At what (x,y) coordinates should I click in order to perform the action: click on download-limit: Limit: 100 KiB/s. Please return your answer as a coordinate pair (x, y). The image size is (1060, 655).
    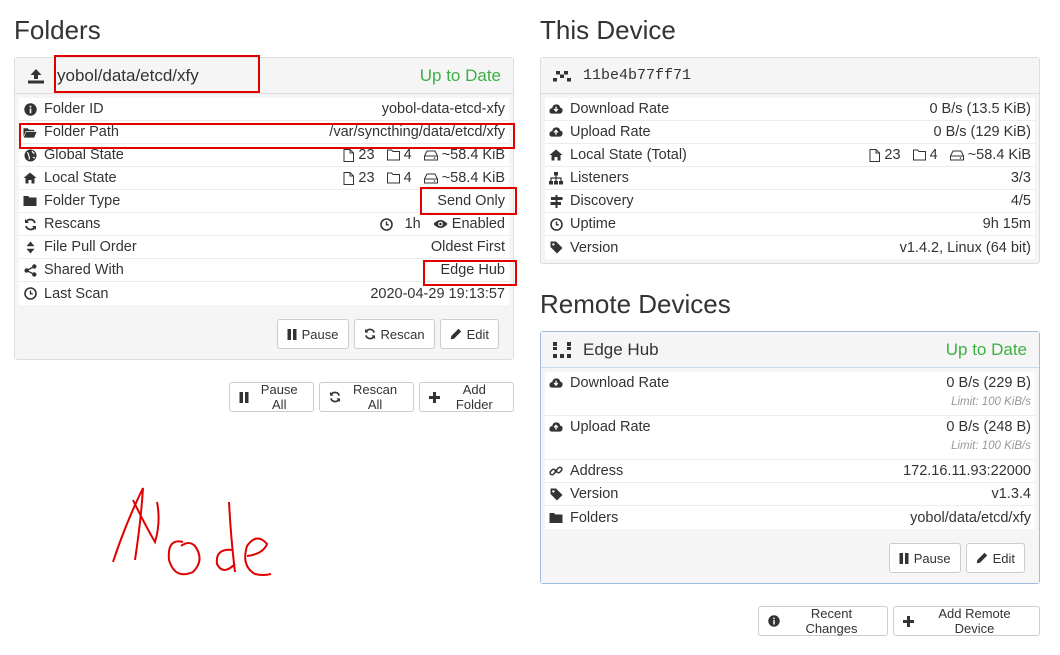
    Looking at the image, I should click on (991, 402).